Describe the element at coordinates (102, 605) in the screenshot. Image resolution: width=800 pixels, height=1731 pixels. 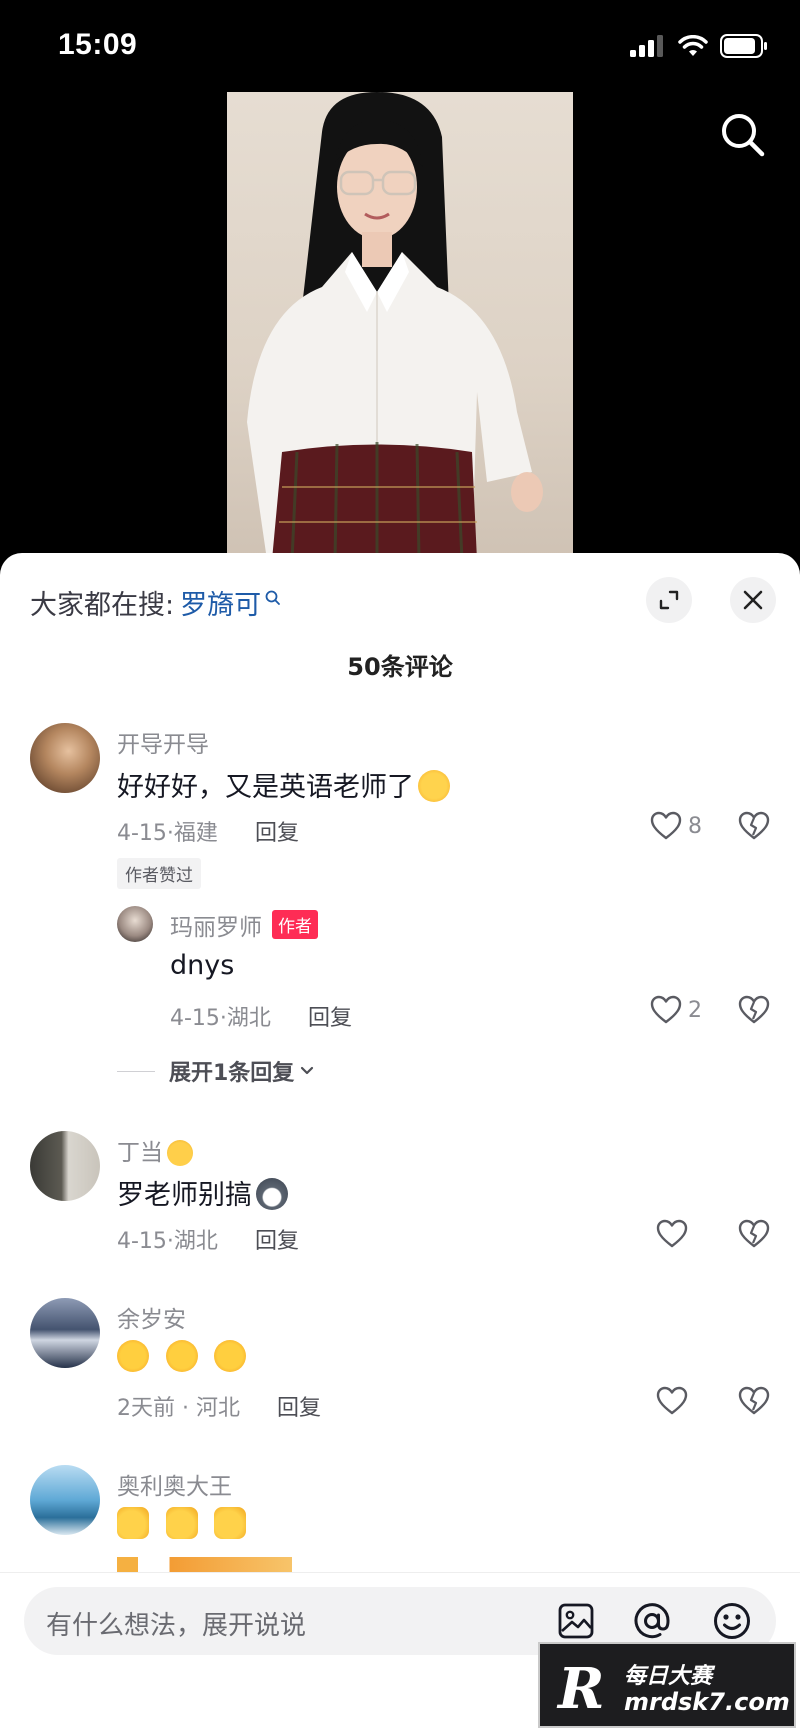
I see `hot-search-prefix: 大家都在搜:` at that location.